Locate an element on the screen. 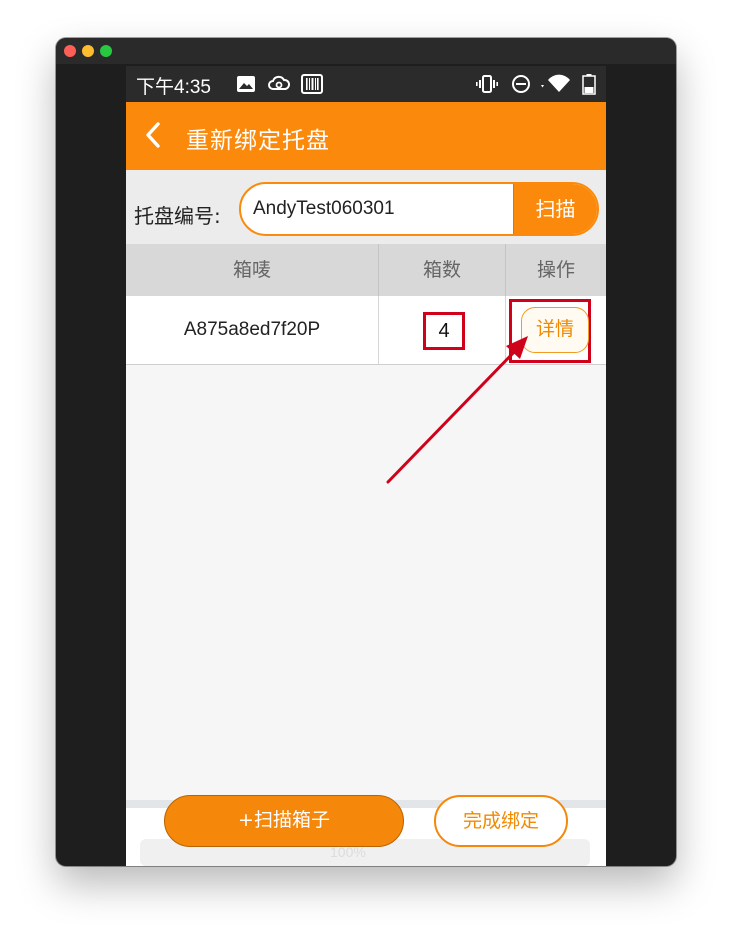 The image size is (732, 940). table-row: A875a8ed7f20P 4 详情 is located at coordinates (366, 330).